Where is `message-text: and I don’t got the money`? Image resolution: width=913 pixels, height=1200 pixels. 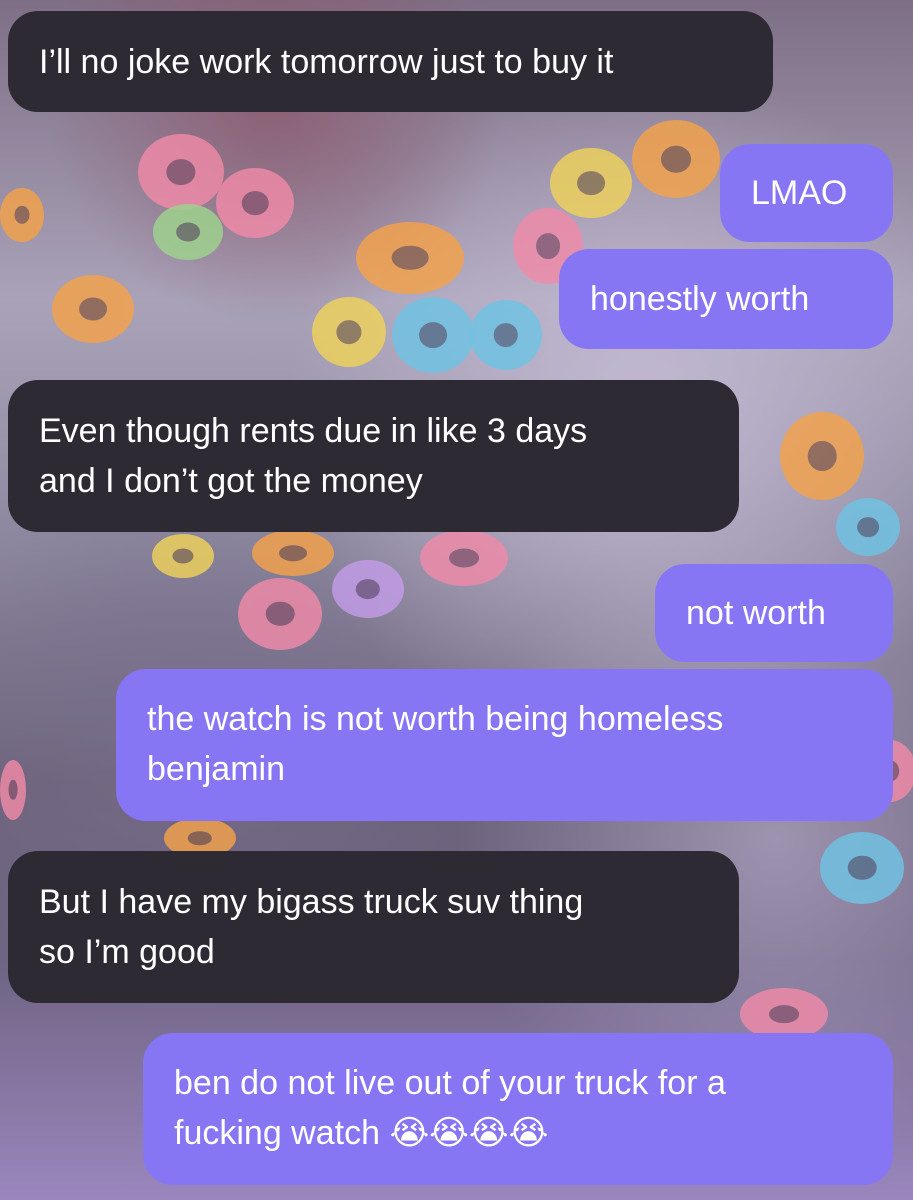
message-text: and I don’t got the money is located at coordinates (231, 481).